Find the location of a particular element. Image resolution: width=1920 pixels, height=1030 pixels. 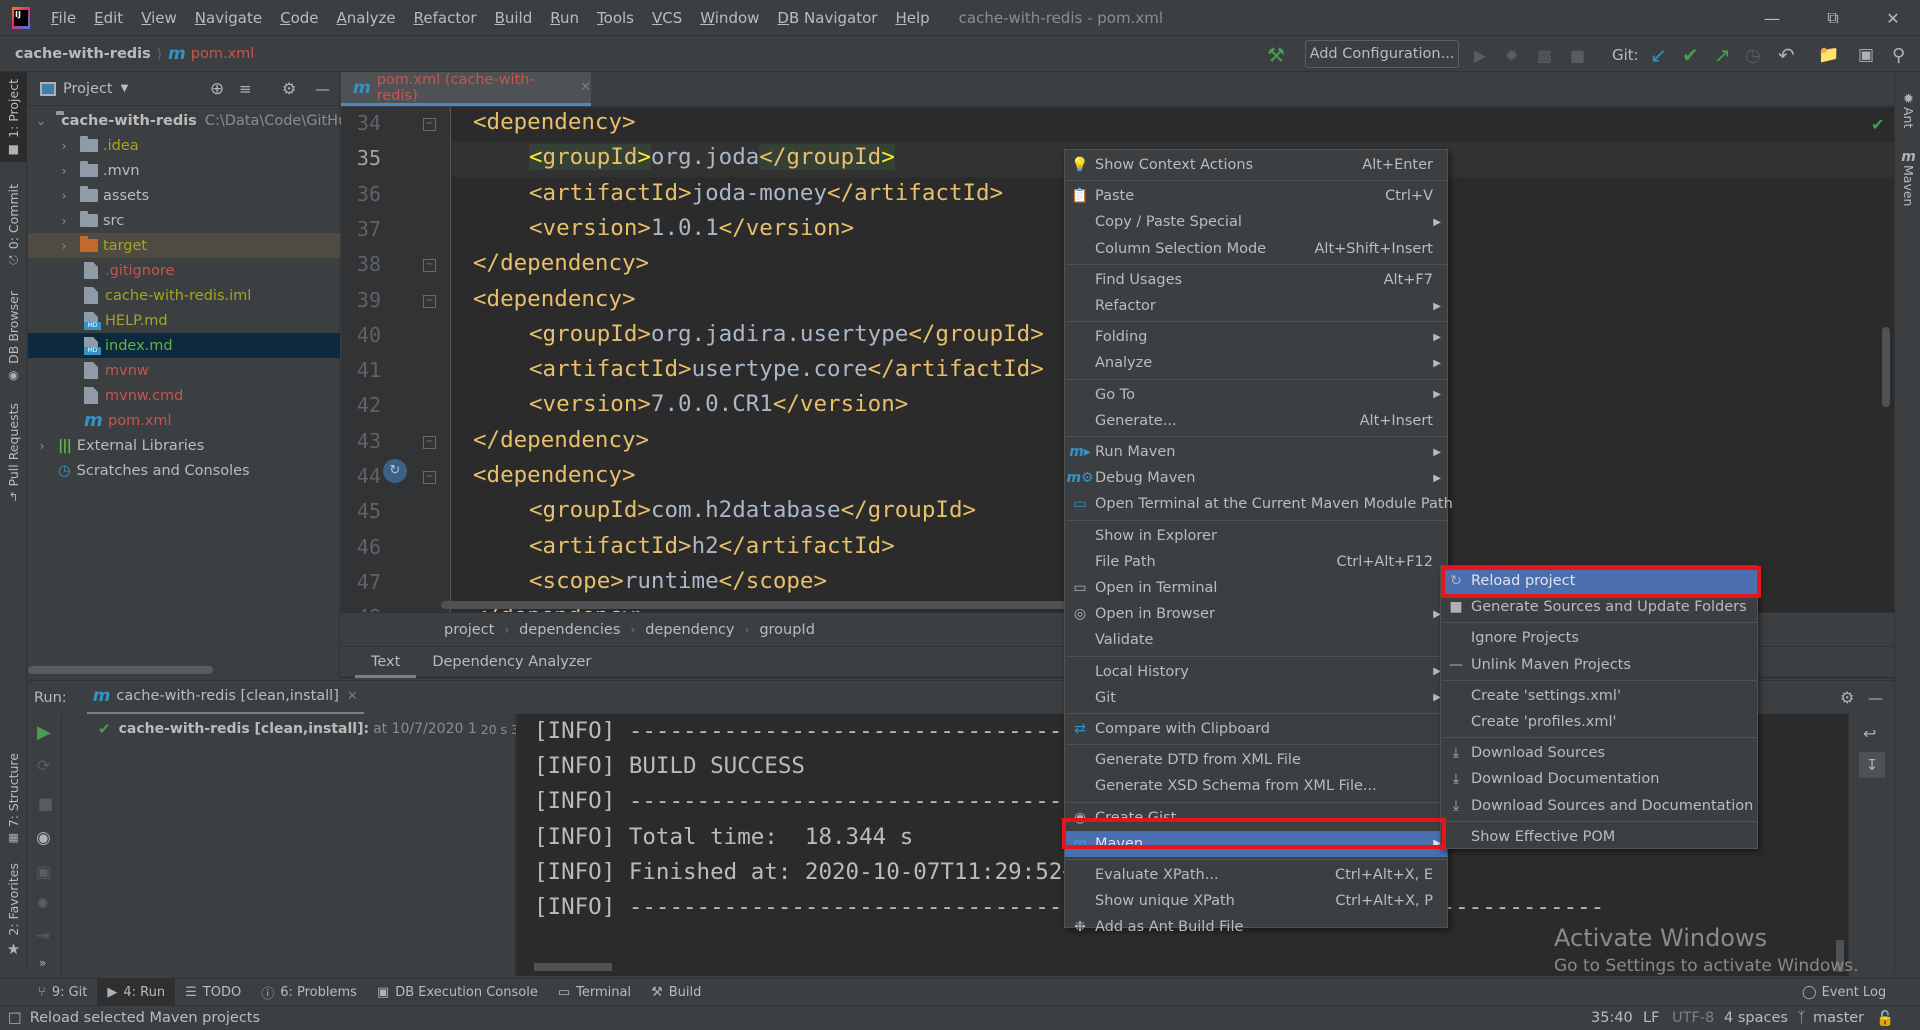

tool-tab-db-browser: DB Browser ◉ is located at coordinates (13, 336).